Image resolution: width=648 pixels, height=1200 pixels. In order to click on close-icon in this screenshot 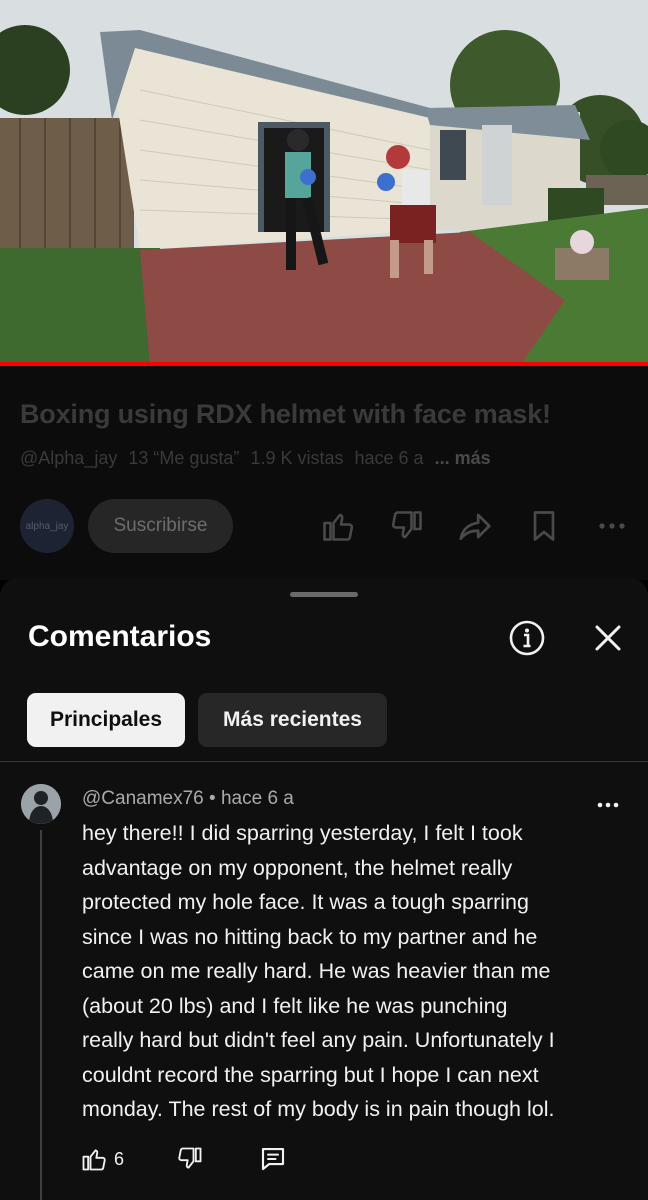, I will do `click(608, 638)`.